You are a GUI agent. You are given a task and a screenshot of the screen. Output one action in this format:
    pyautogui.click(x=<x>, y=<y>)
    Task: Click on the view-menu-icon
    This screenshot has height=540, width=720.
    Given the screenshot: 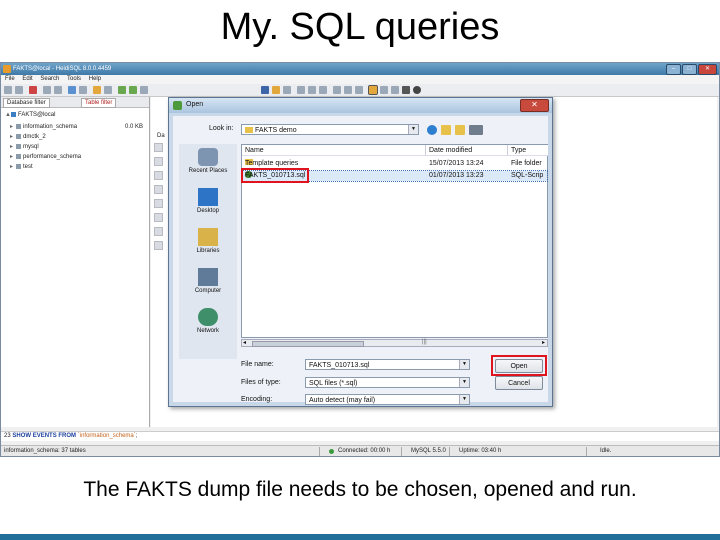 What is the action you would take?
    pyautogui.click(x=476, y=130)
    